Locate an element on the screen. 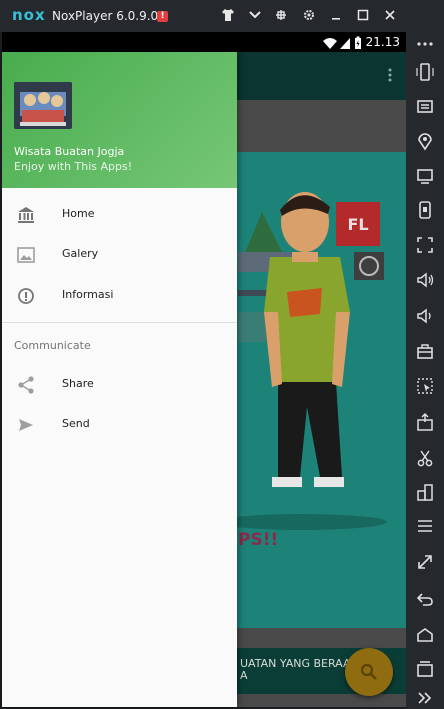 Image resolution: width=444 pixels, height=709 pixels. recent-apps-icon is located at coordinates (425, 669).